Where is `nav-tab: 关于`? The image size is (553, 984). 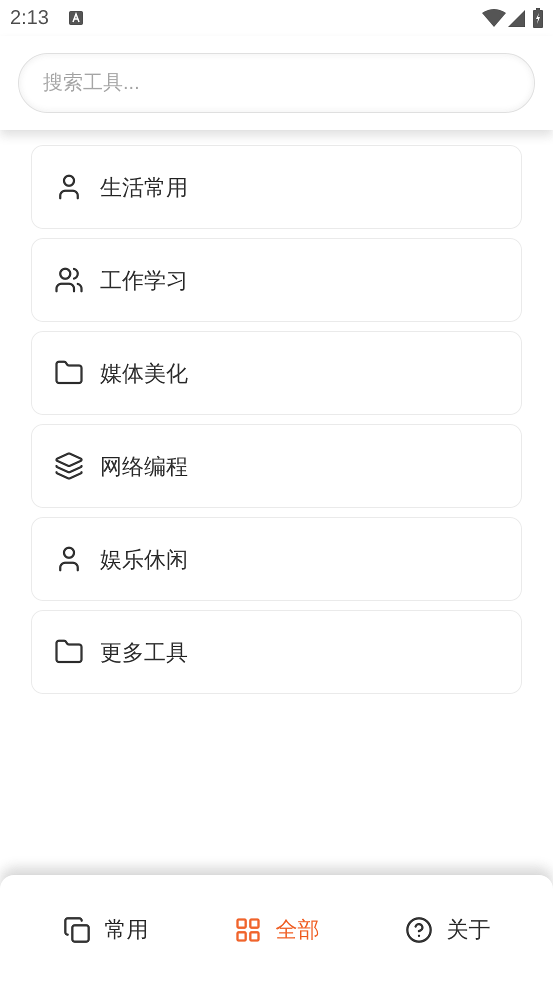
nav-tab: 关于 is located at coordinates (447, 929).